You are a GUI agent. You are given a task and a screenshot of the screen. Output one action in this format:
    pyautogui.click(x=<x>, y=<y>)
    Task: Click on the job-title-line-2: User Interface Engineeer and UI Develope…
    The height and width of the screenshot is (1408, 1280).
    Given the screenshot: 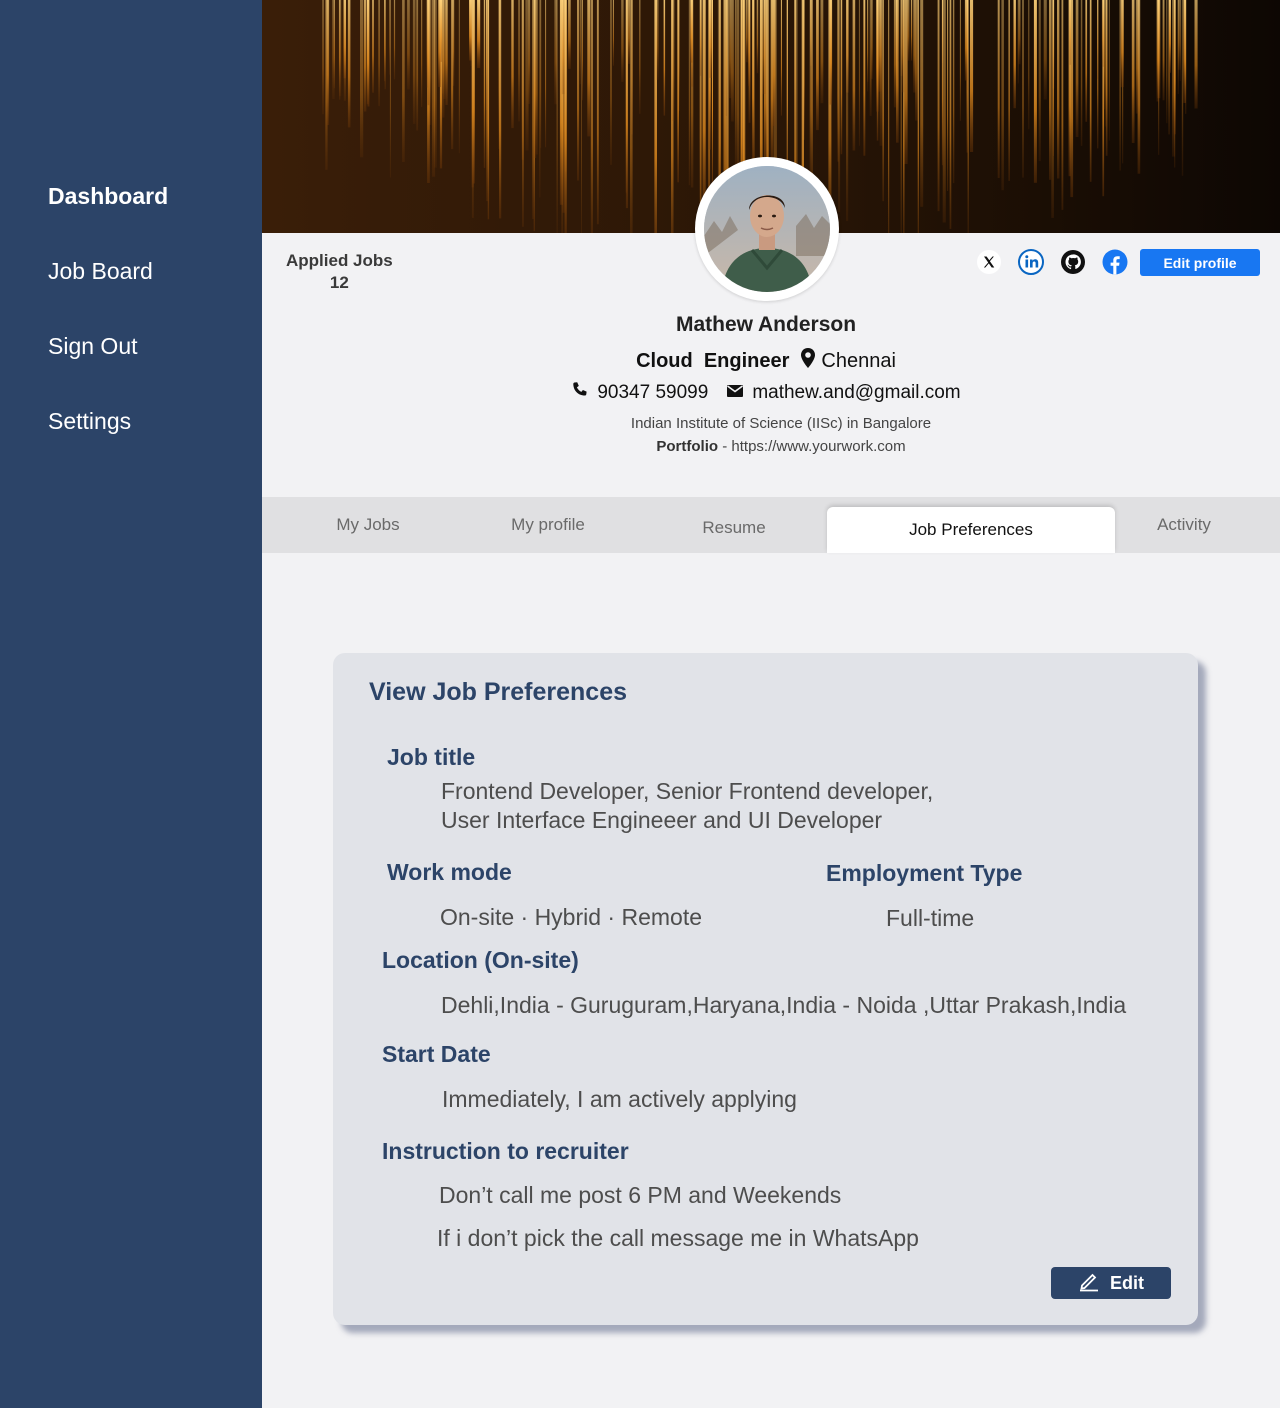 What is the action you would take?
    pyautogui.click(x=662, y=820)
    